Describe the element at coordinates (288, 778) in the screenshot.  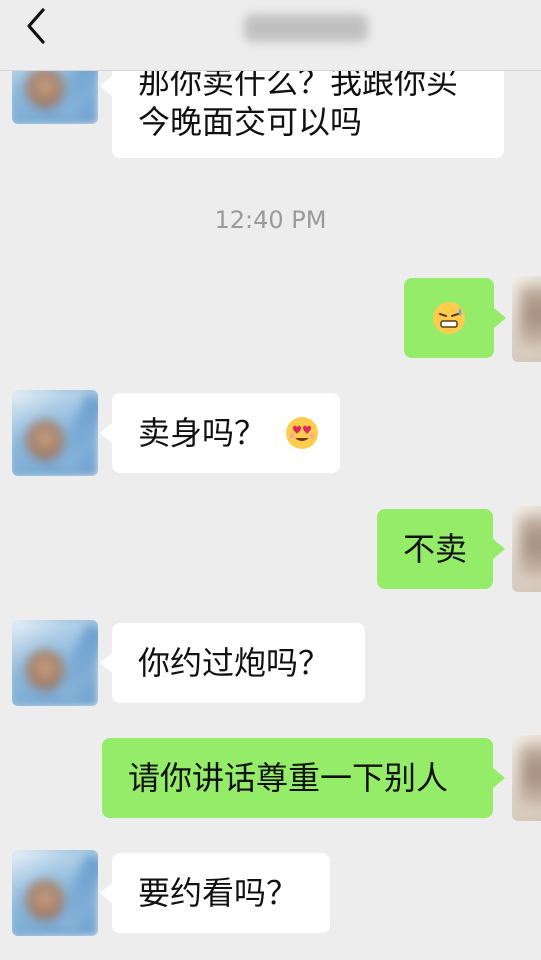
I see `message-text: 请你讲话尊重一下别人` at that location.